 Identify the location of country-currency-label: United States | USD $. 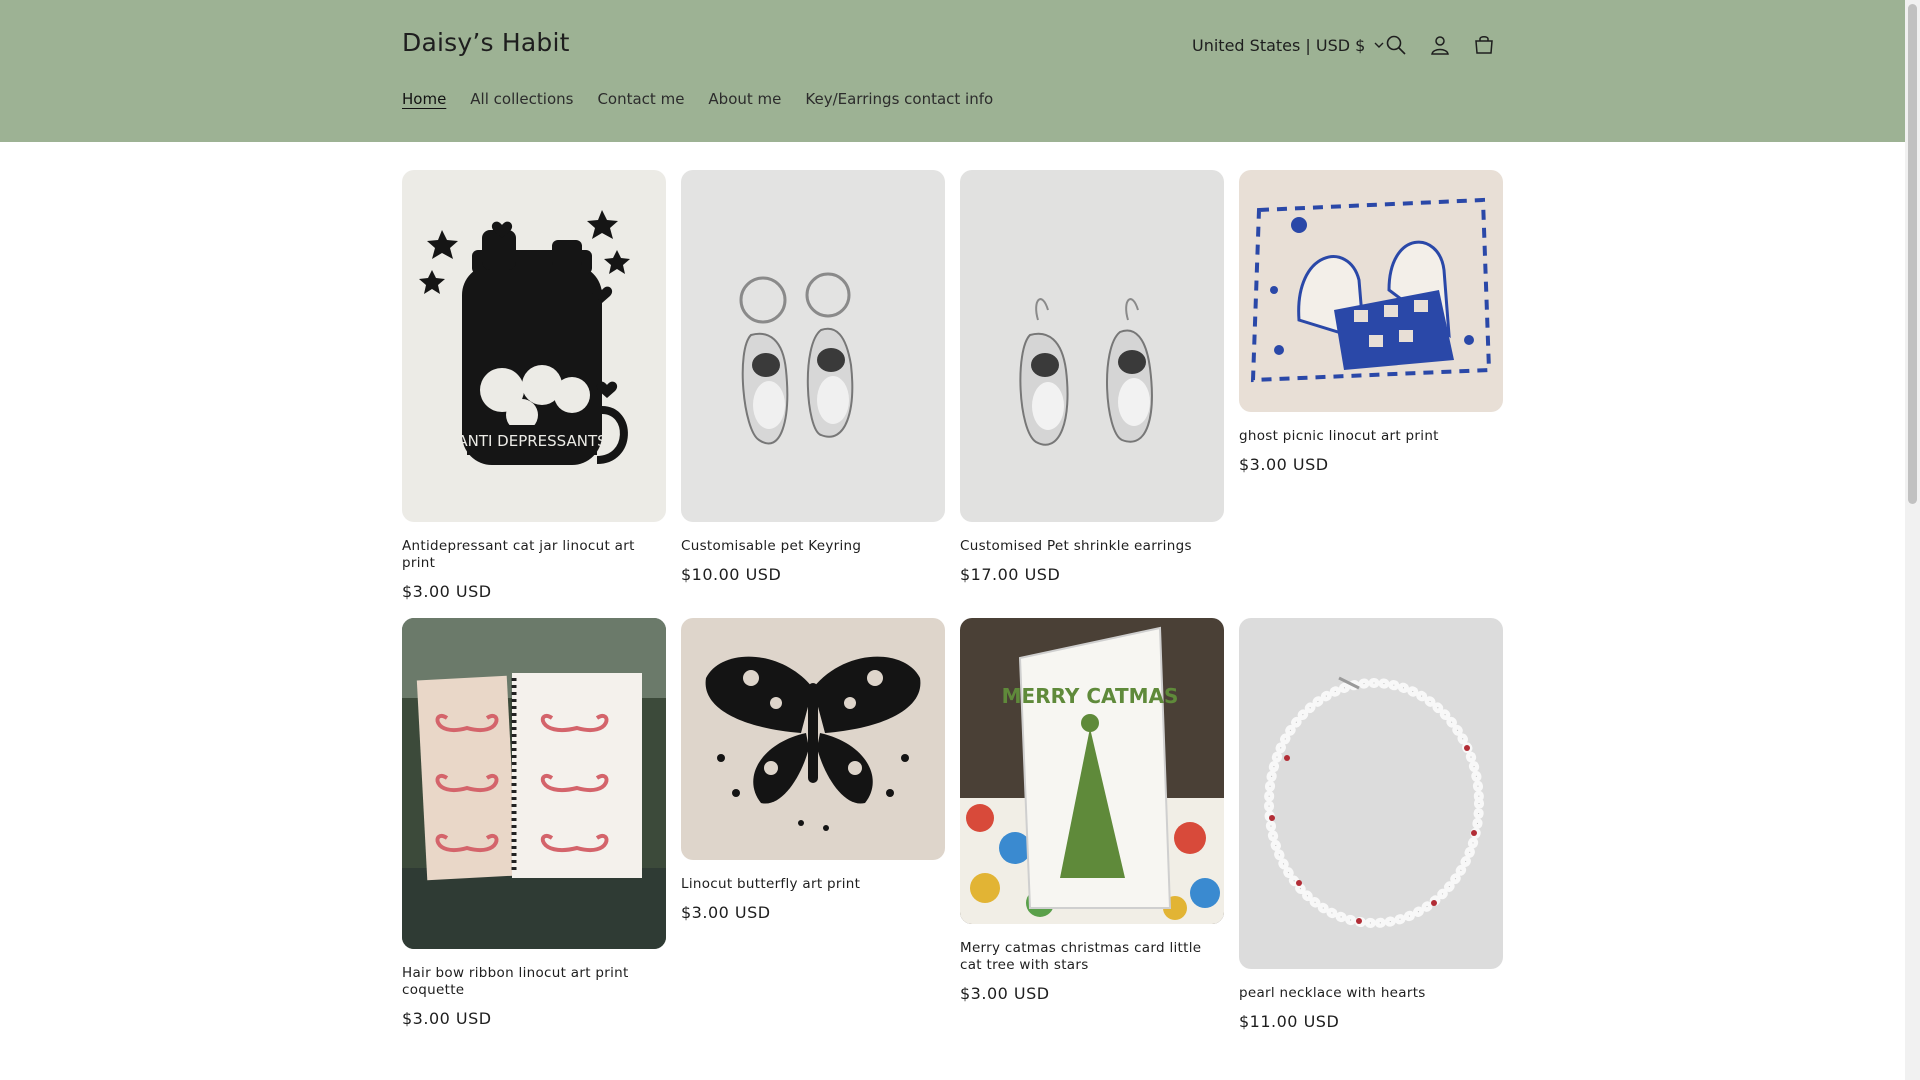
(1279, 45).